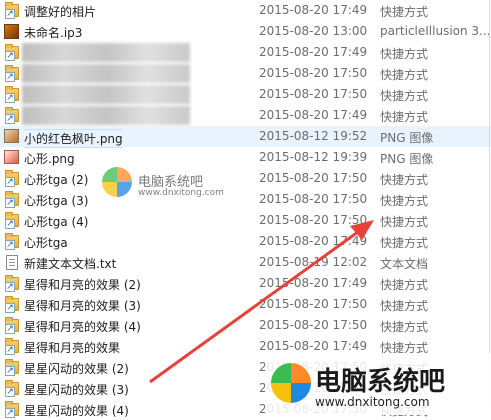  Describe the element at coordinates (53, 33) in the screenshot. I see `file-name: 未命名.ip3` at that location.